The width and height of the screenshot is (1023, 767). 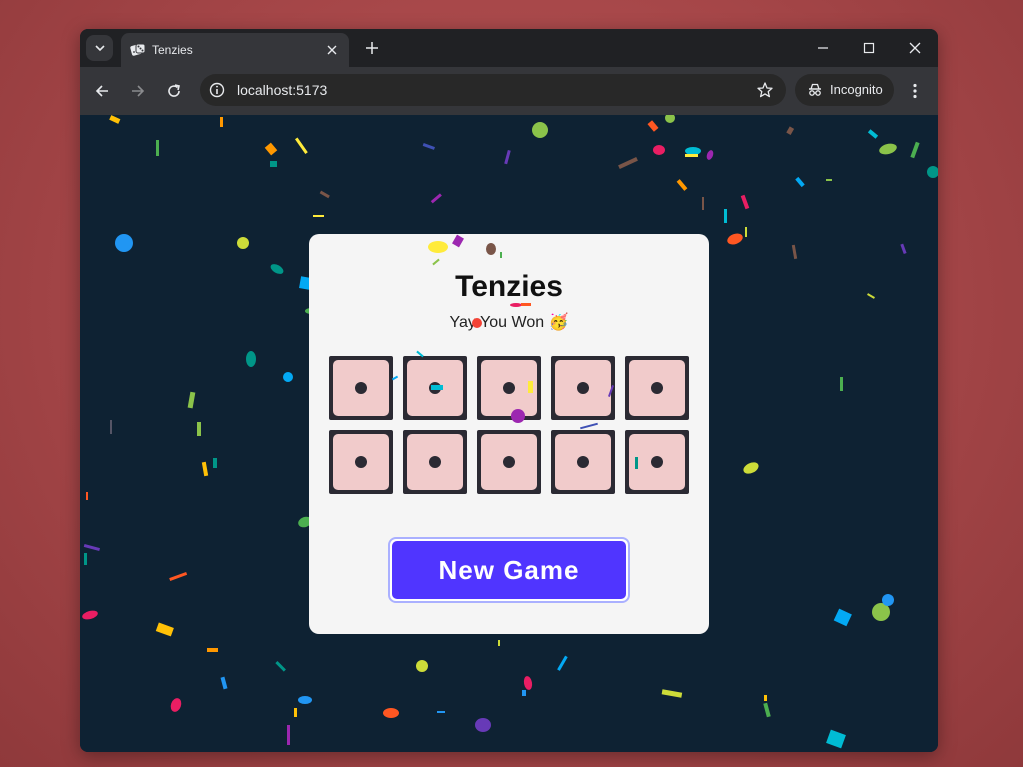 I want to click on bookmark-star-icon, so click(x=765, y=90).